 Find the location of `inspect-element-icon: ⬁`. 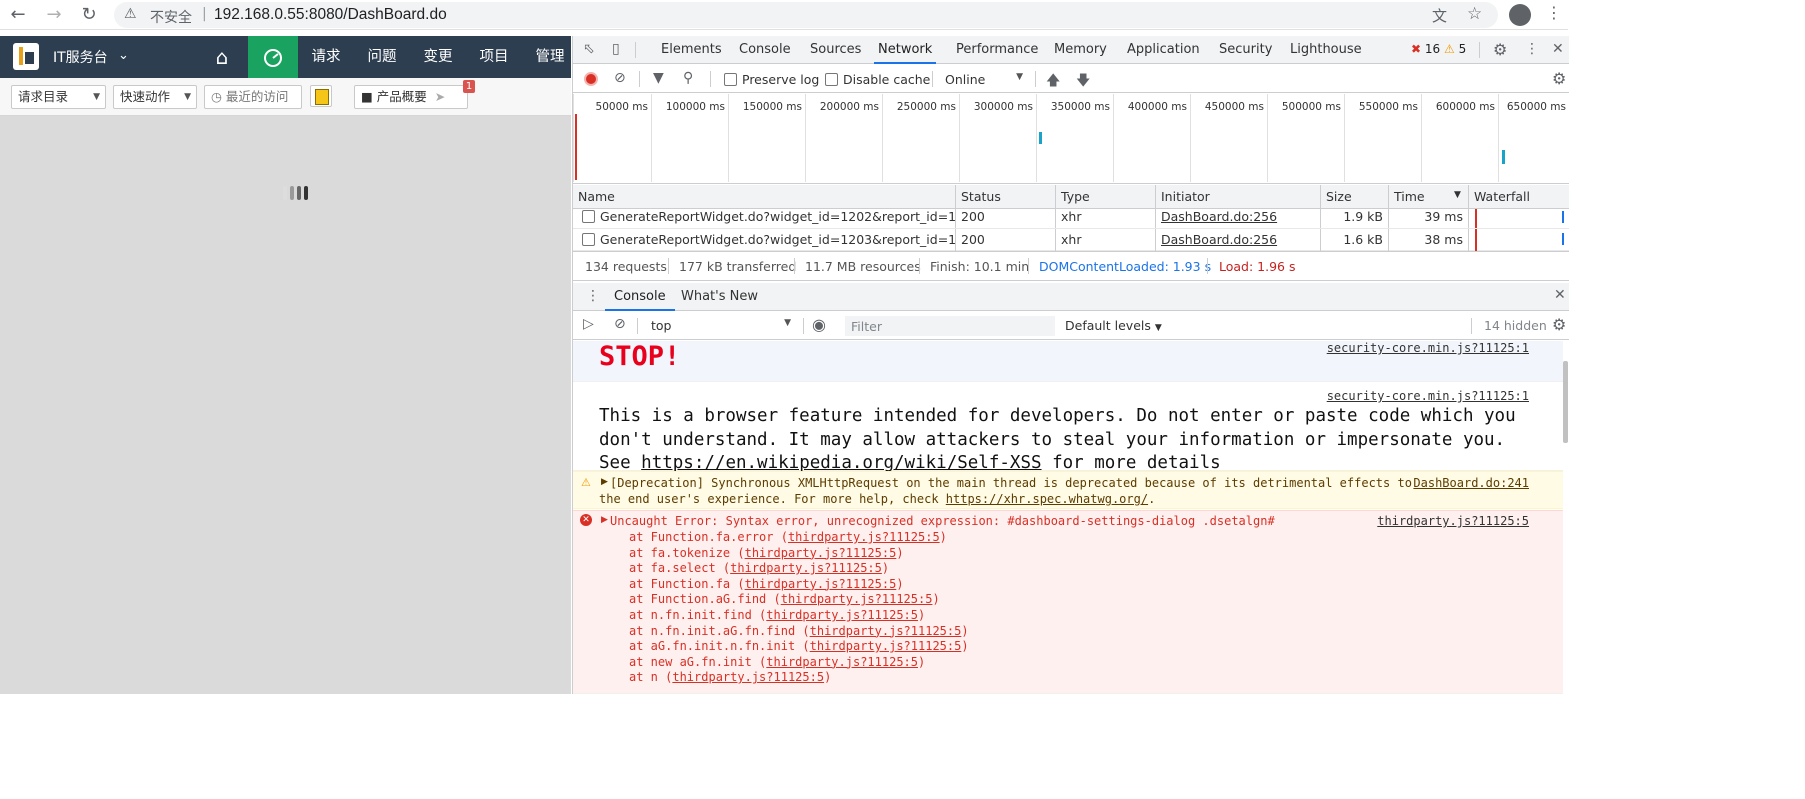

inspect-element-icon: ⬁ is located at coordinates (589, 49).